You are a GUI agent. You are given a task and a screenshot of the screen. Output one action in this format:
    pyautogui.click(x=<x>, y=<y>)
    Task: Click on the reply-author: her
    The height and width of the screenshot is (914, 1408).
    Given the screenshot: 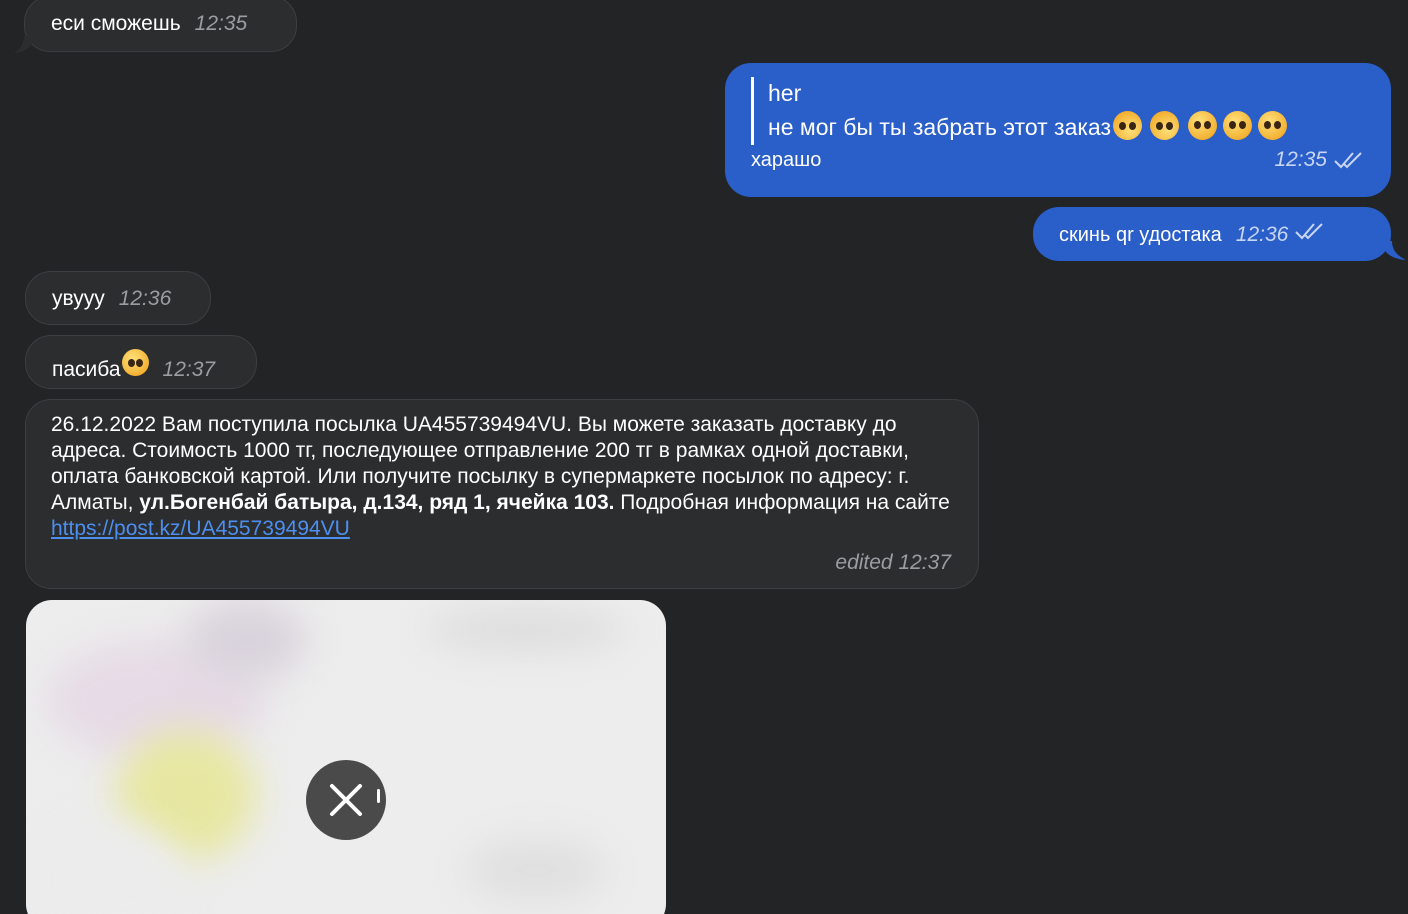 What is the action you would take?
    pyautogui.click(x=785, y=93)
    